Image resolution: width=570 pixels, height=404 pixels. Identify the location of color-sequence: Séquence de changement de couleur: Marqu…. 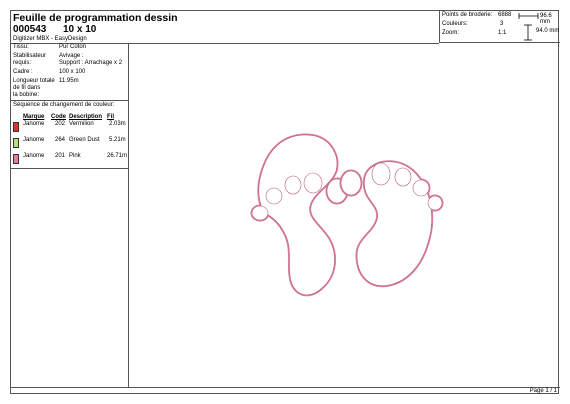
(70, 135).